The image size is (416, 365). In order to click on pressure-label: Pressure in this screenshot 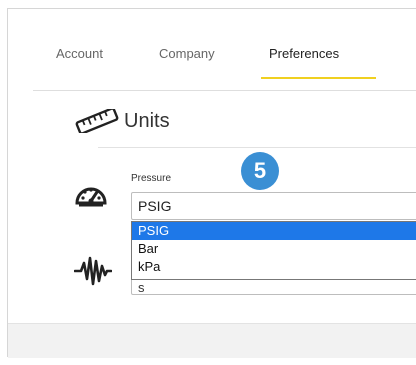, I will do `click(151, 178)`.